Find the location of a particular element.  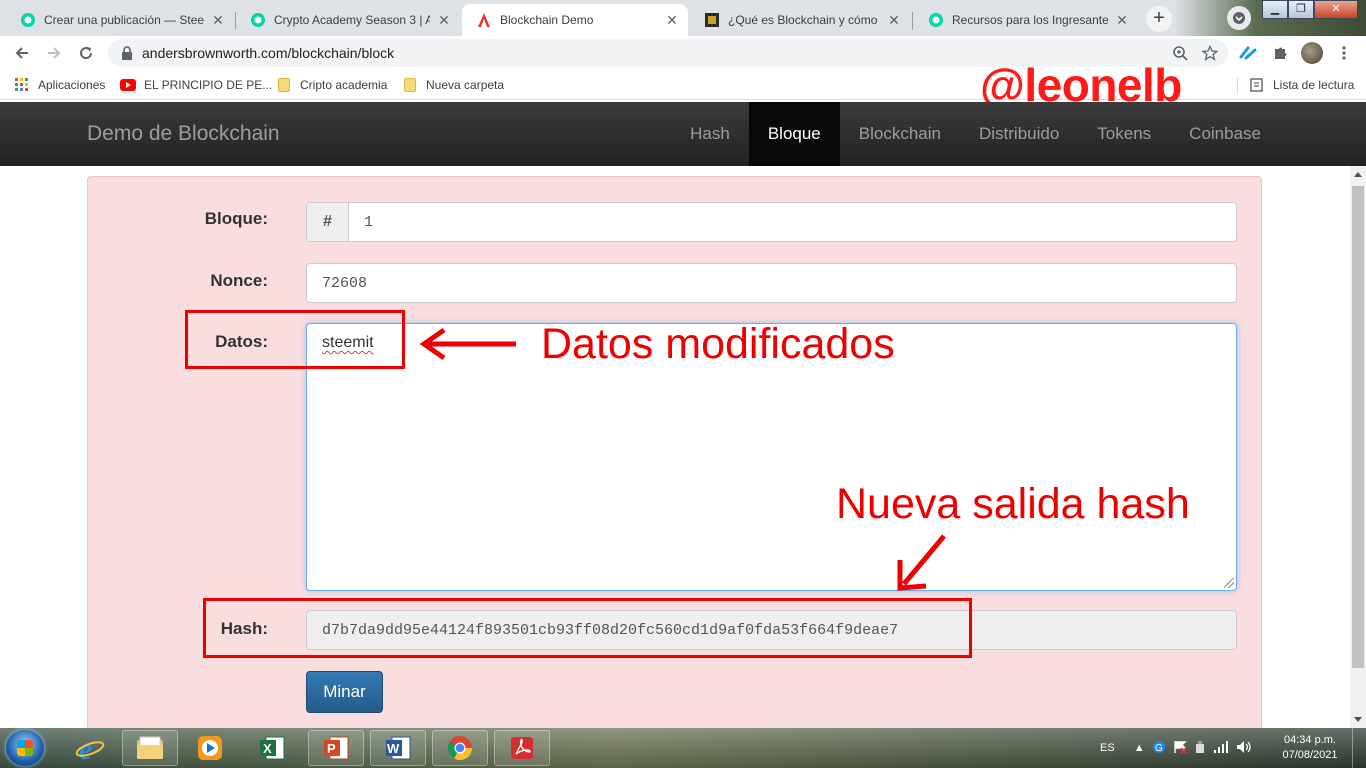

language-indicator: ES is located at coordinates (1107, 748).